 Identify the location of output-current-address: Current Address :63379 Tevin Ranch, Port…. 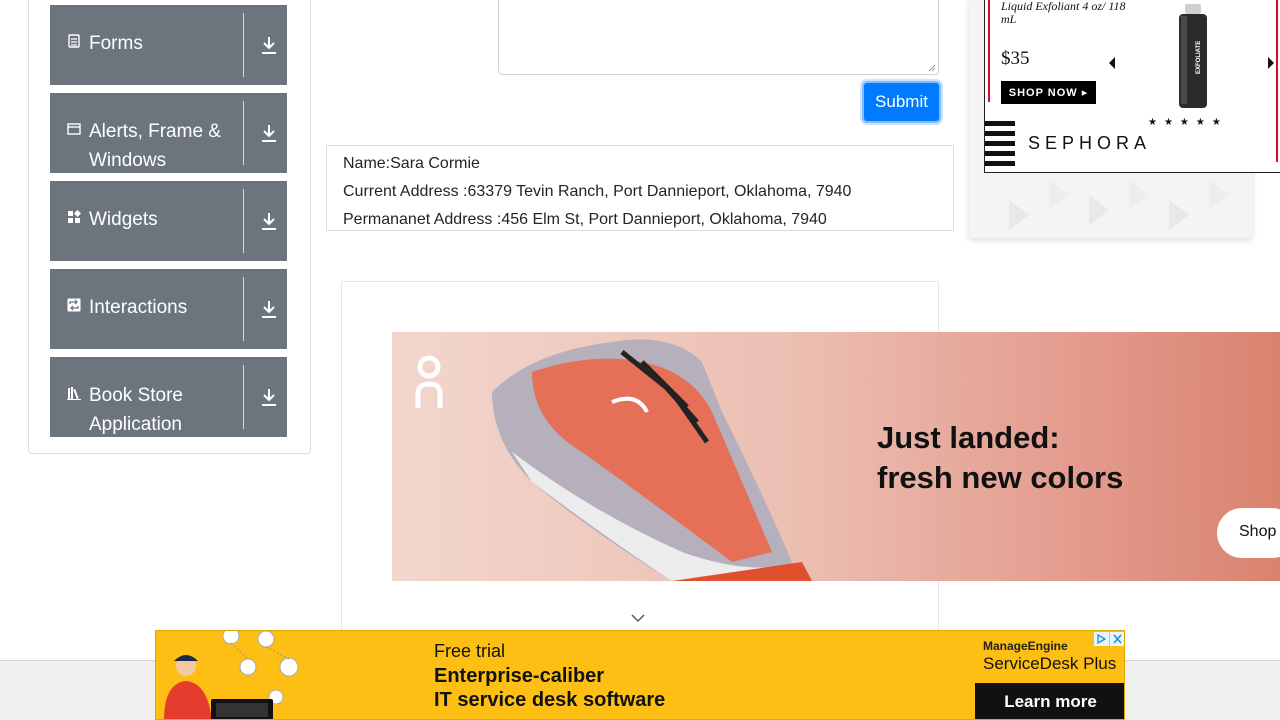
(597, 191).